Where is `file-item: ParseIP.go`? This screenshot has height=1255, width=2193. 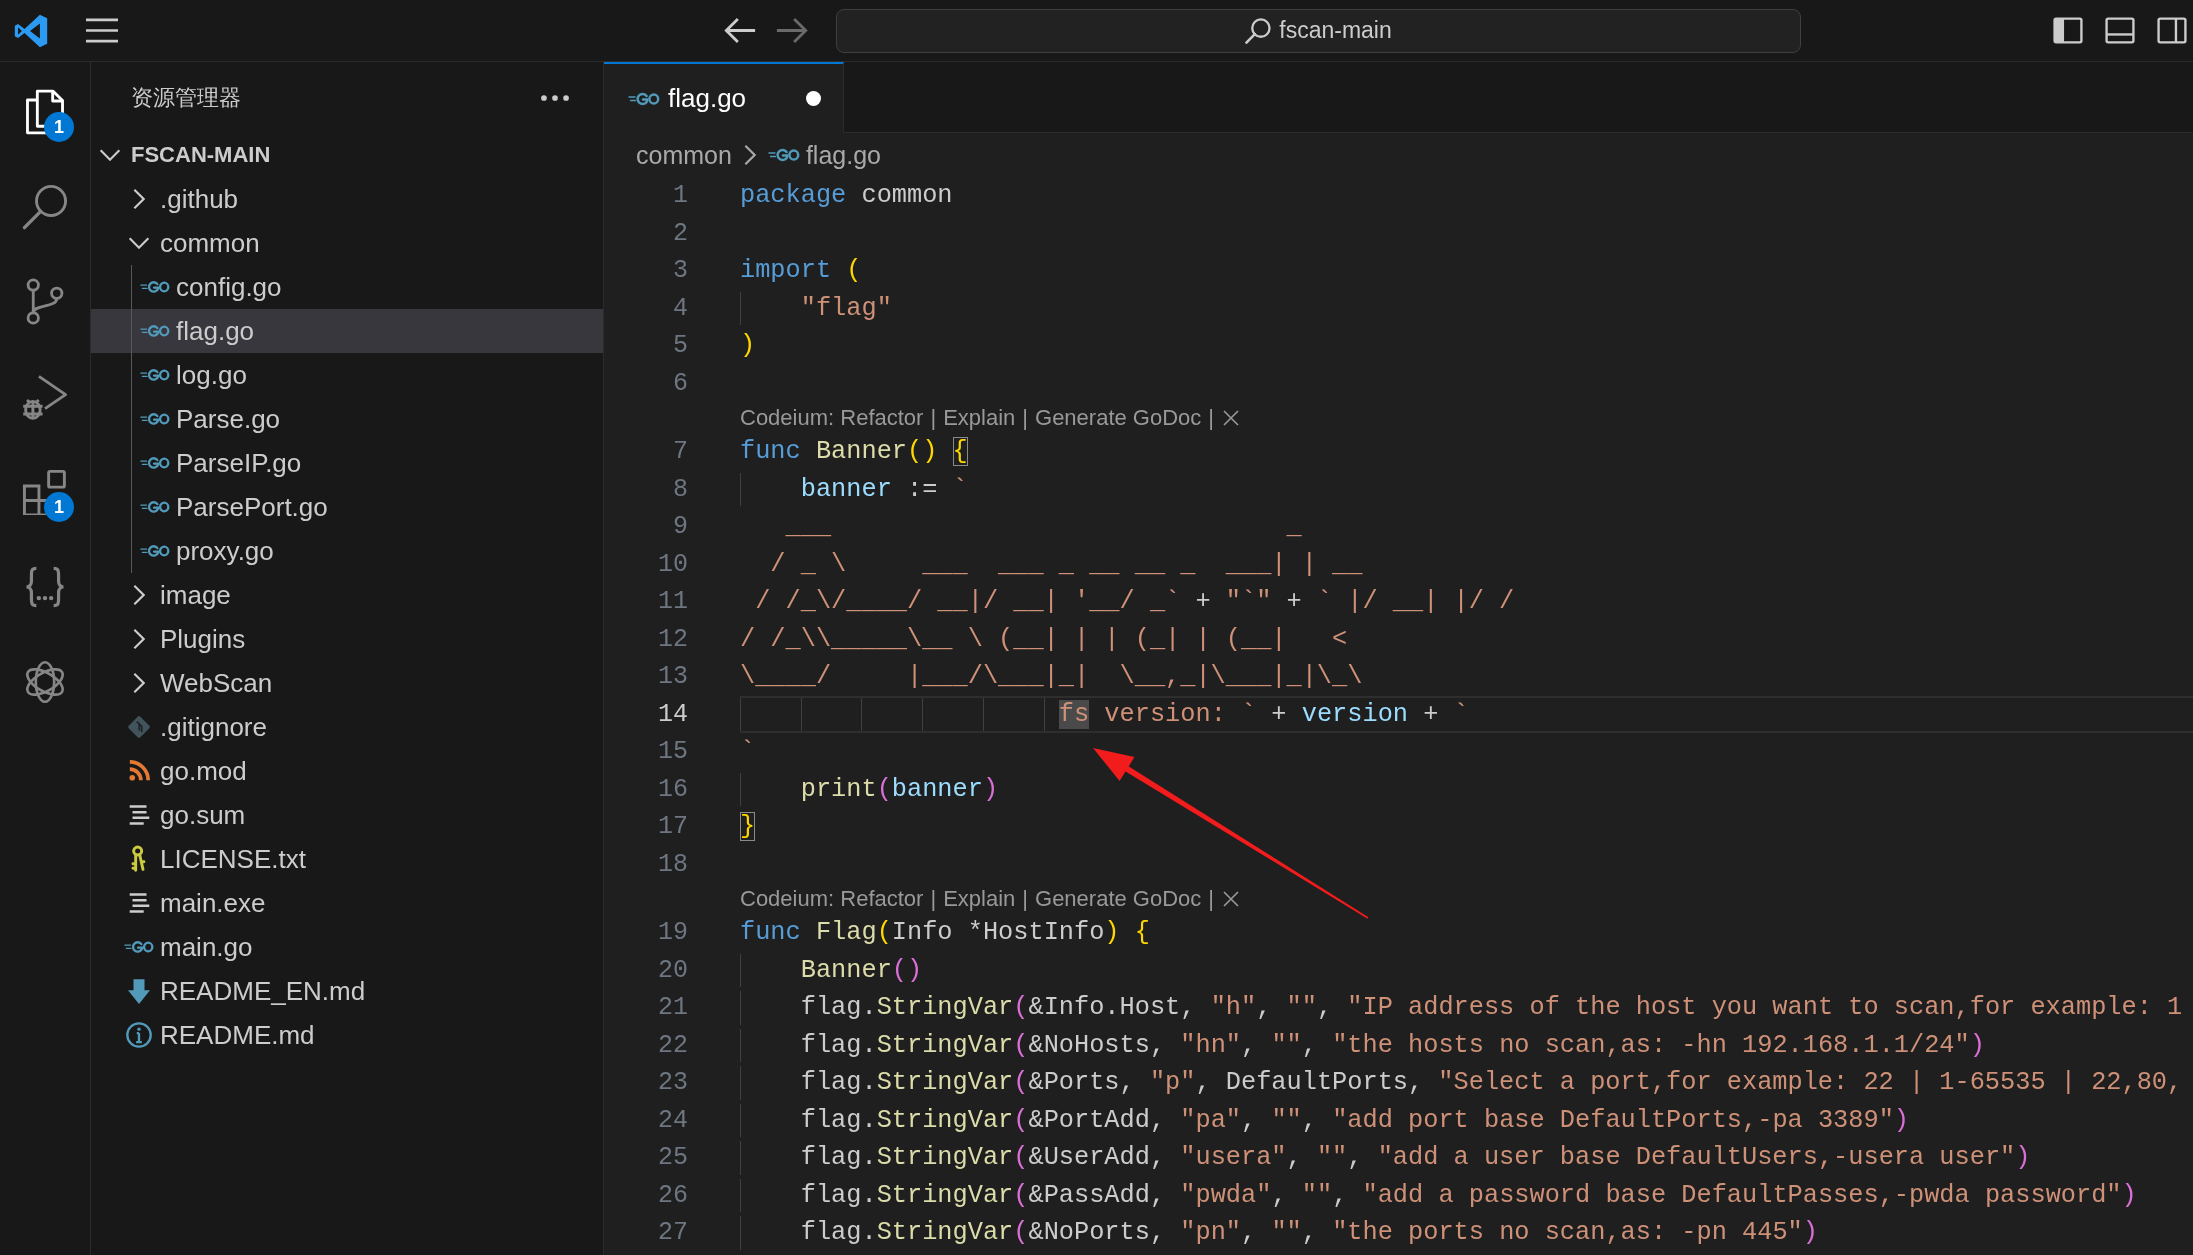
file-item: ParseIP.go is located at coordinates (347, 463).